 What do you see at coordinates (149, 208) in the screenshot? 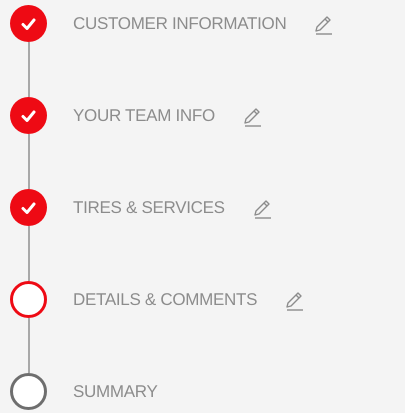
I see `step-label: TIRES & SERVICES` at bounding box center [149, 208].